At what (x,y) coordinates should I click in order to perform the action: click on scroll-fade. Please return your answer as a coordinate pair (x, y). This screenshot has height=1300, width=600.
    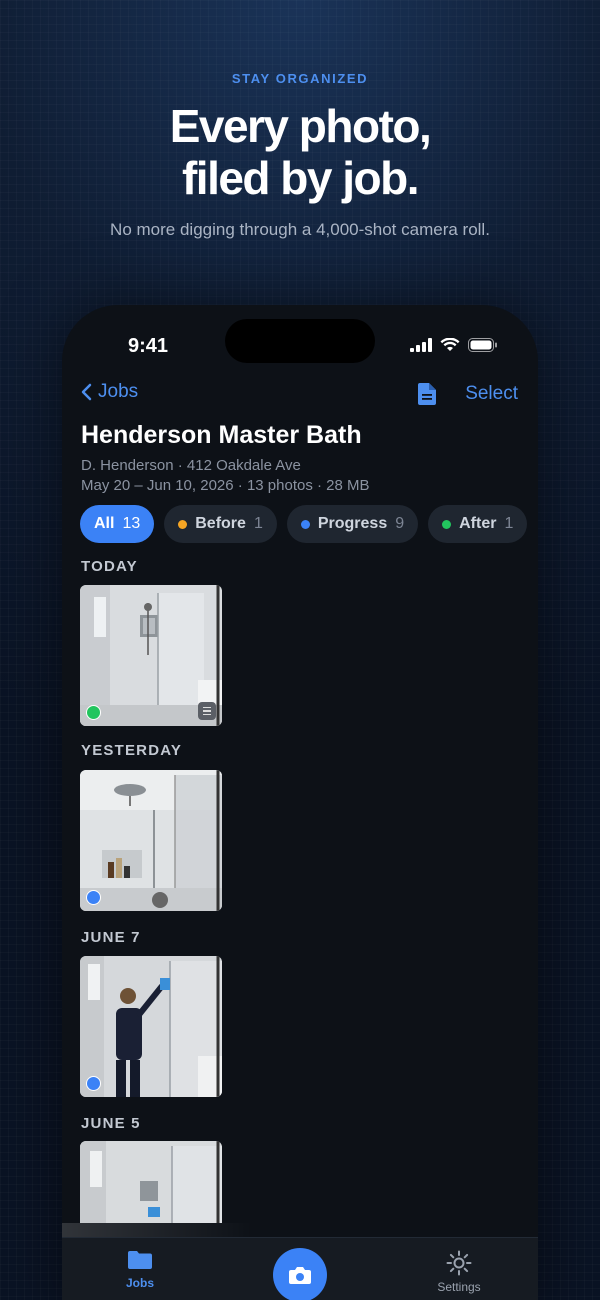
    Looking at the image, I should click on (300, 1230).